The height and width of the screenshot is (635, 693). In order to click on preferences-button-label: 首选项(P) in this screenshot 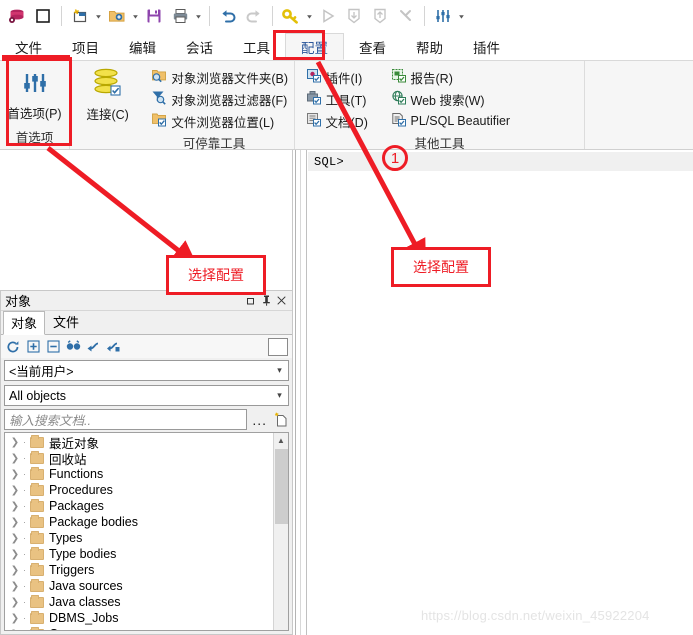, I will do `click(34, 113)`.